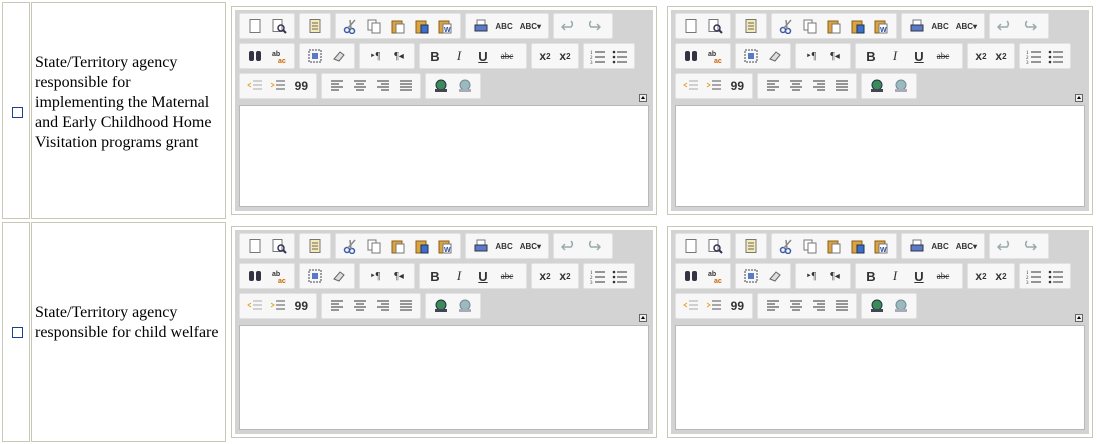  What do you see at coordinates (315, 246) in the screenshot?
I see `templates-icon` at bounding box center [315, 246].